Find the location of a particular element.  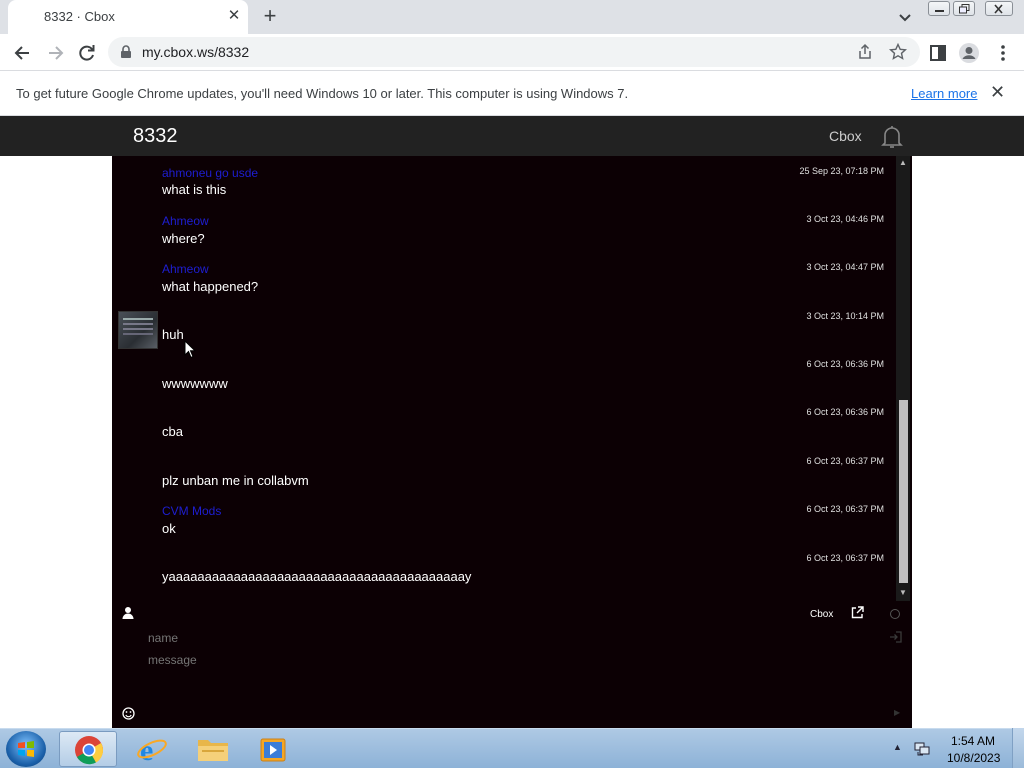

clock-time: 1:54 AM is located at coordinates (973, 741).